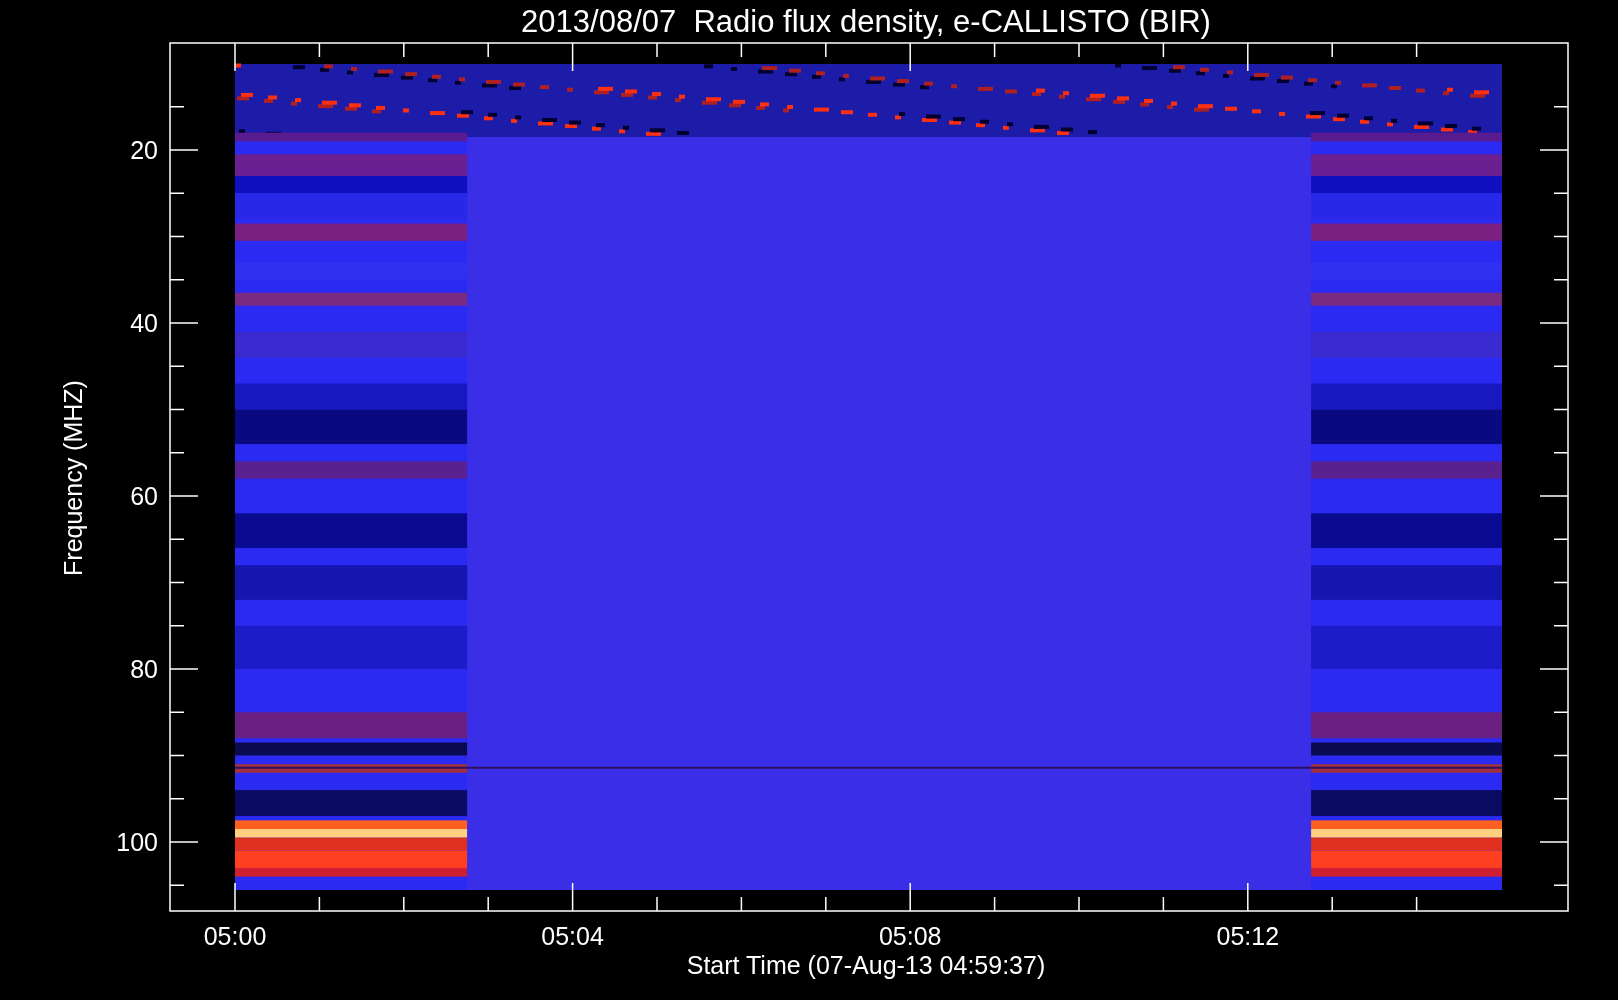  Describe the element at coordinates (572, 936) in the screenshot. I see `x-tick-label: 05:04` at that location.